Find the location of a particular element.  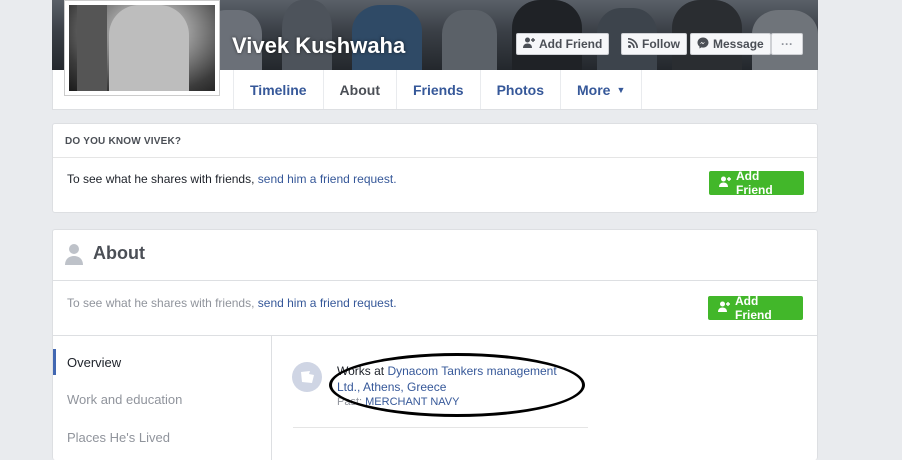

follow-button: Follow is located at coordinates (654, 44).